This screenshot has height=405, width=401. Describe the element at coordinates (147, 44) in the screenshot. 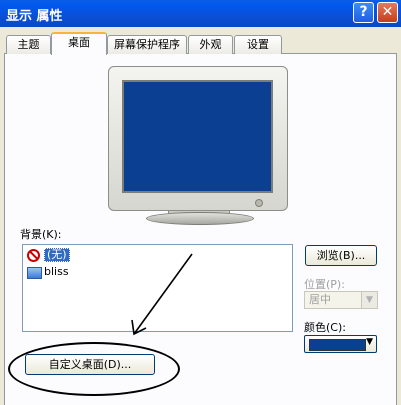

I see `tab-screensaver: 屏幕保护程序` at that location.